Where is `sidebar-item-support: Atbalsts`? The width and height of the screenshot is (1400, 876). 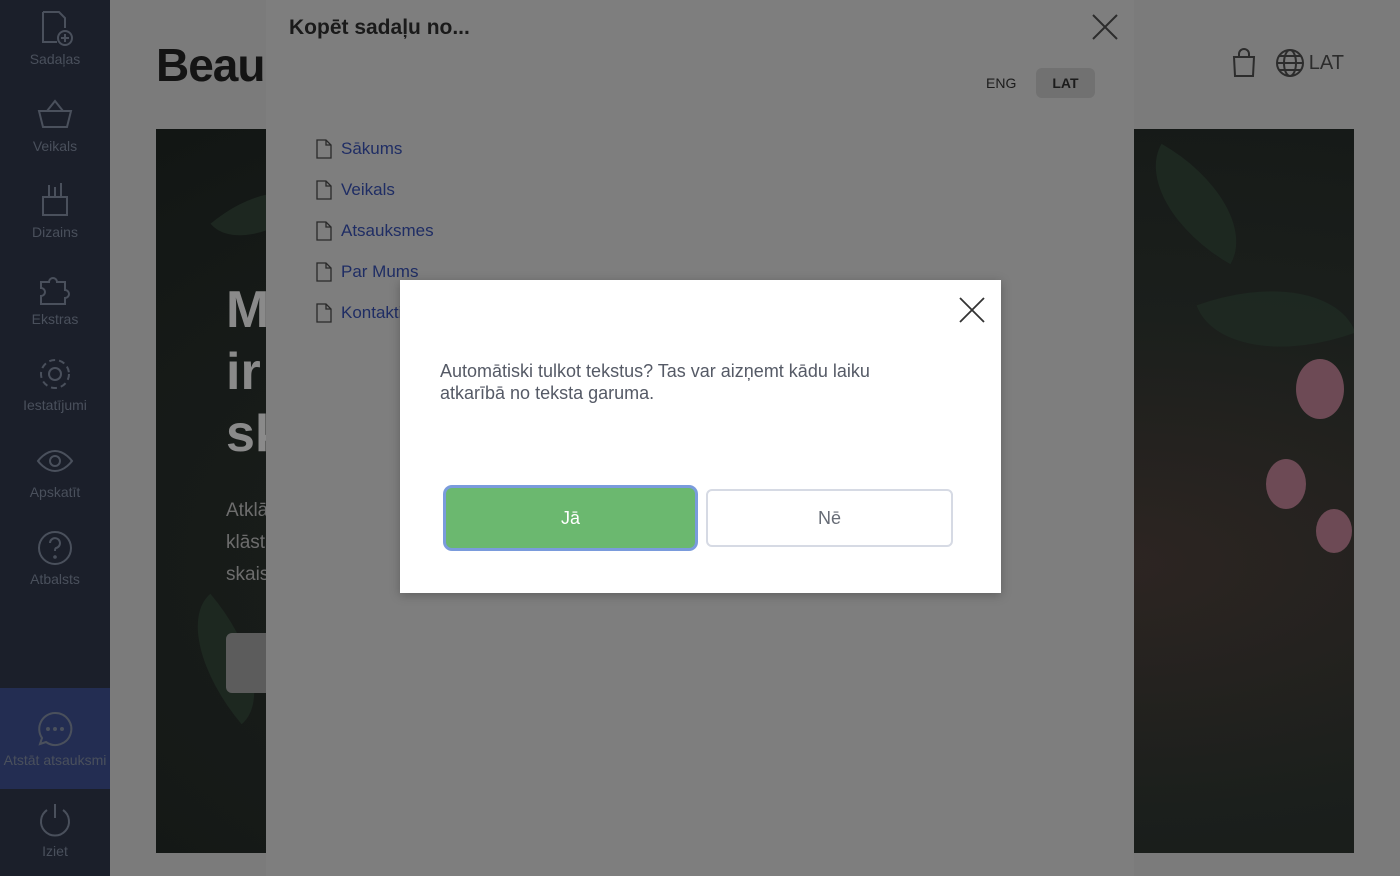 sidebar-item-support: Atbalsts is located at coordinates (55, 571).